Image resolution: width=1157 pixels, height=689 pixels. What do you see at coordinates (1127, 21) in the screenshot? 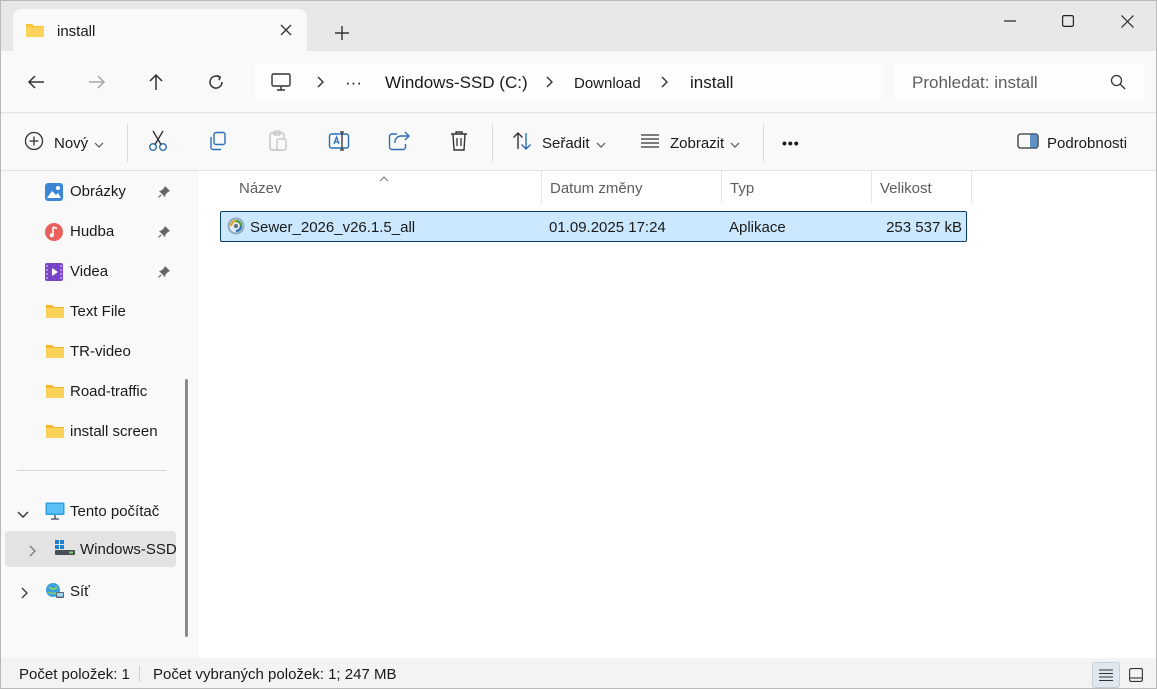
I see `close-window-icon` at bounding box center [1127, 21].